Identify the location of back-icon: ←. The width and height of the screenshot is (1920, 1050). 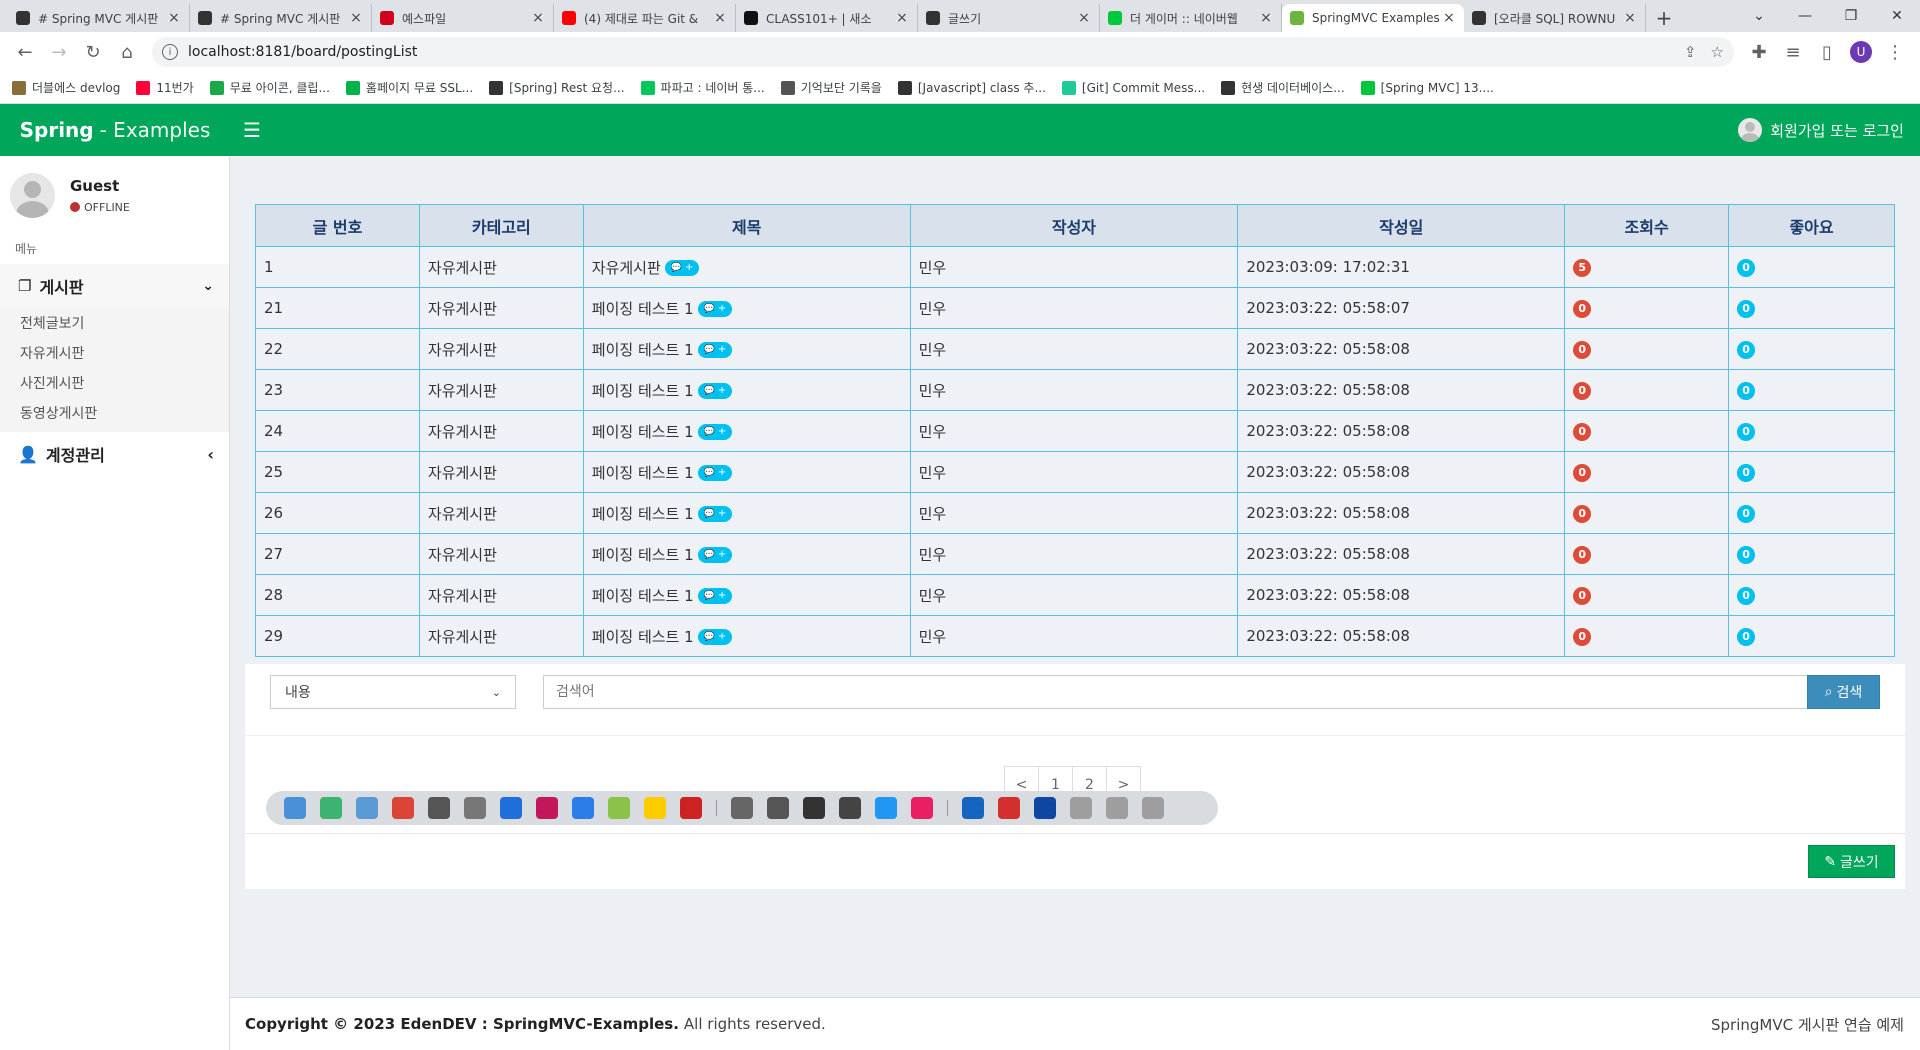
(25, 52).